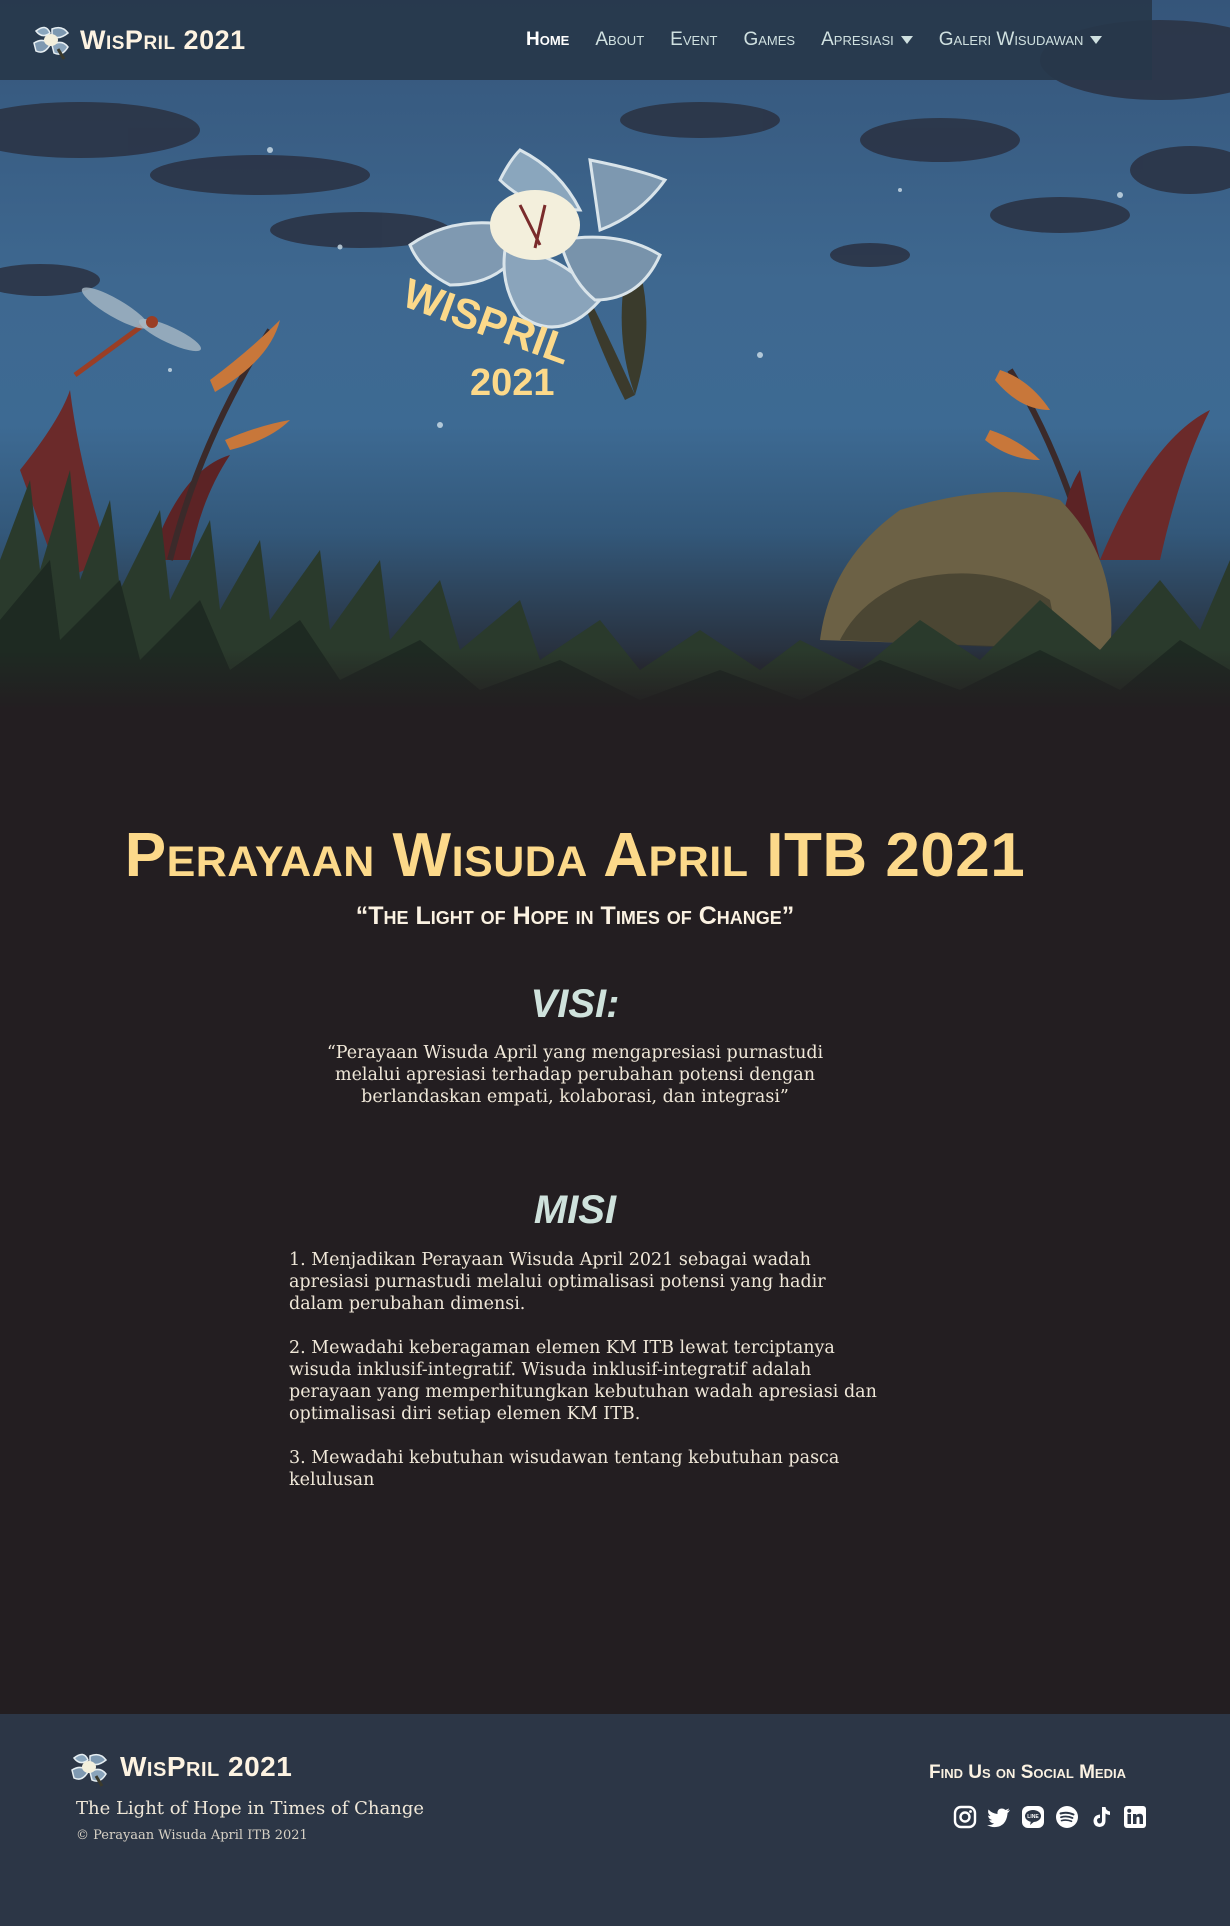  I want to click on spotify-icon, so click(1067, 1817).